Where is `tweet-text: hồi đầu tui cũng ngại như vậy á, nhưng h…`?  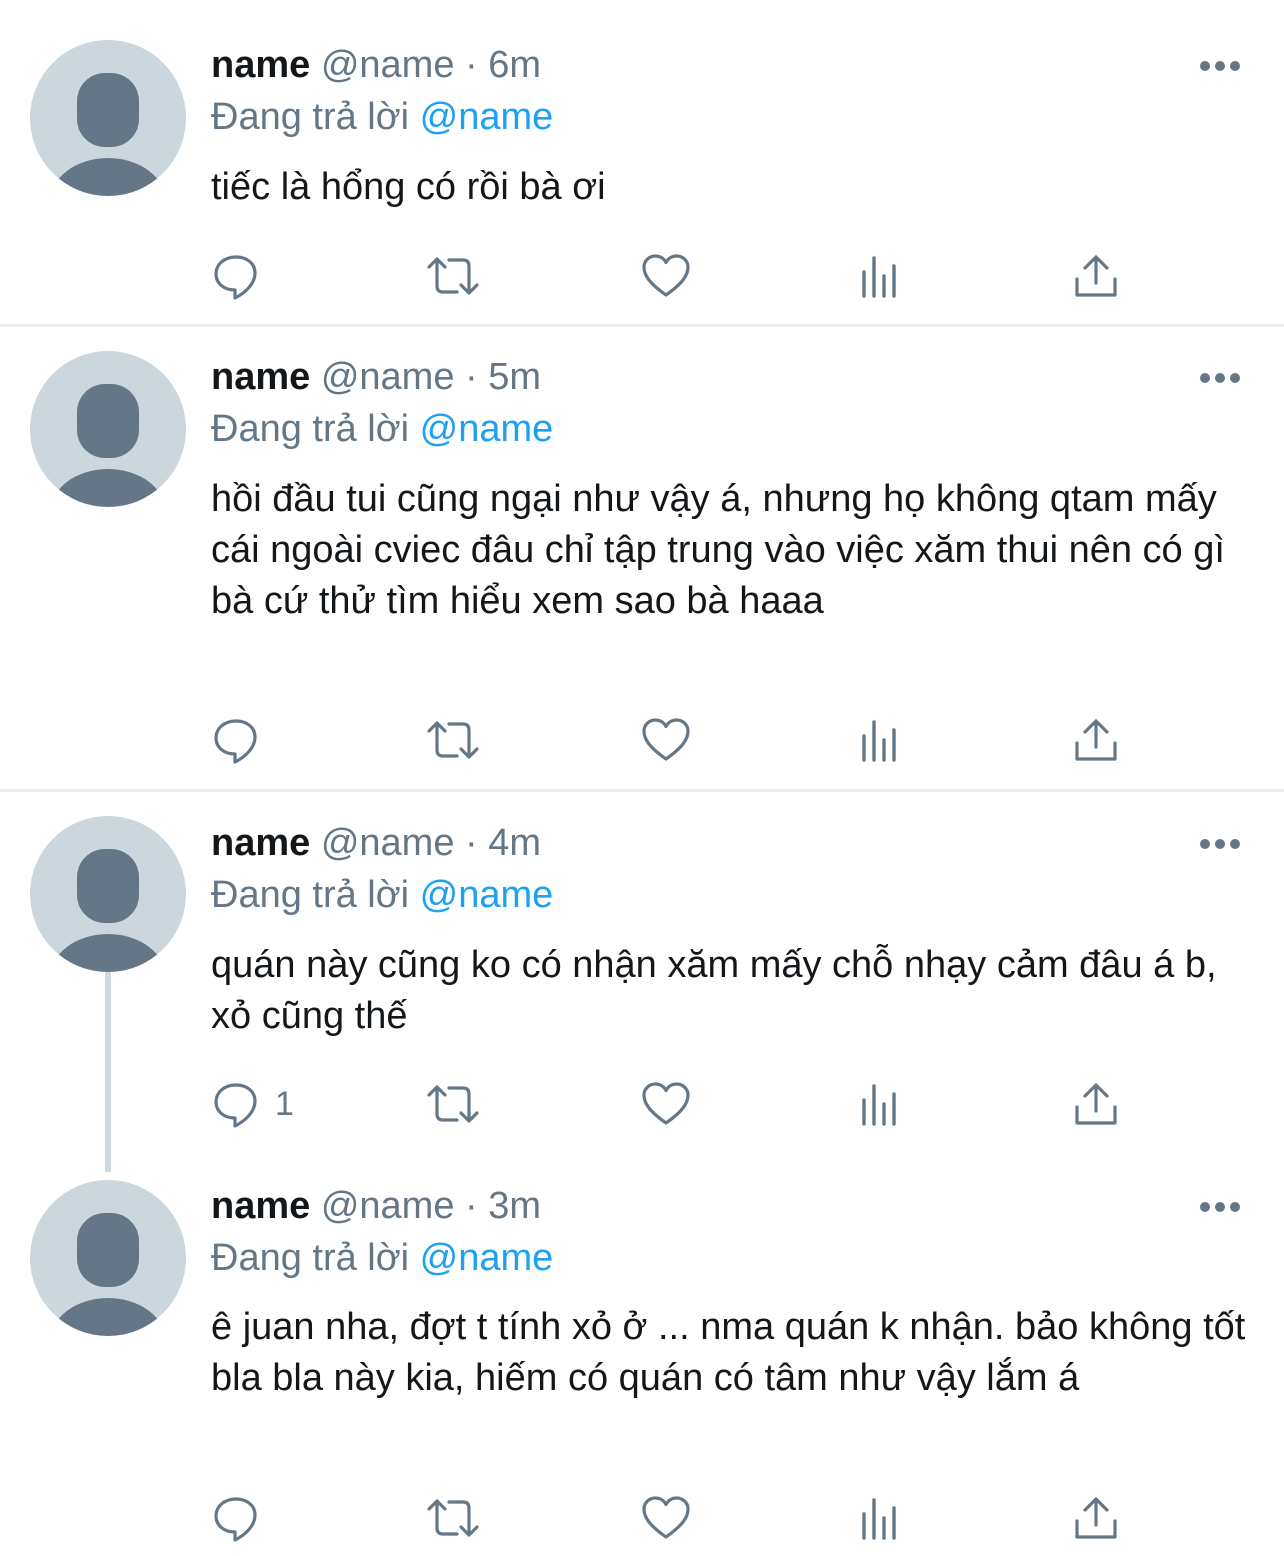
tweet-text: hồi đầu tui cũng ngại như vậy á, nhưng h… is located at coordinates (718, 550).